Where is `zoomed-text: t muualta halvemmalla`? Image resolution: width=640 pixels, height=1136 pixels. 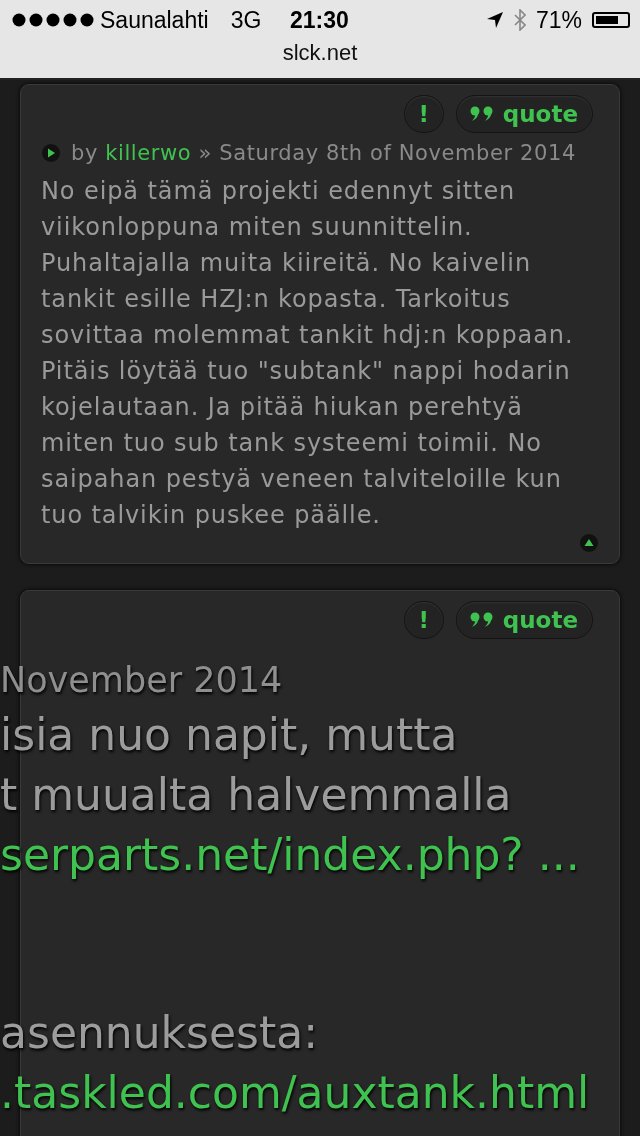
zoomed-text: t muualta halvemmalla is located at coordinates (256, 795).